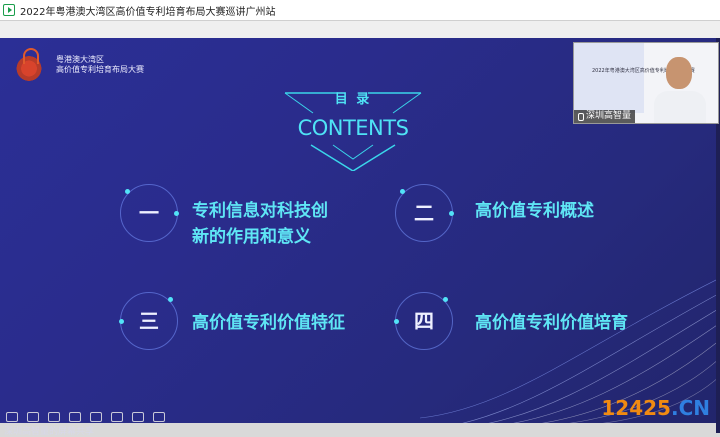 The height and width of the screenshot is (437, 720). What do you see at coordinates (12, 417) in the screenshot?
I see `mic-toolbar-icon` at bounding box center [12, 417].